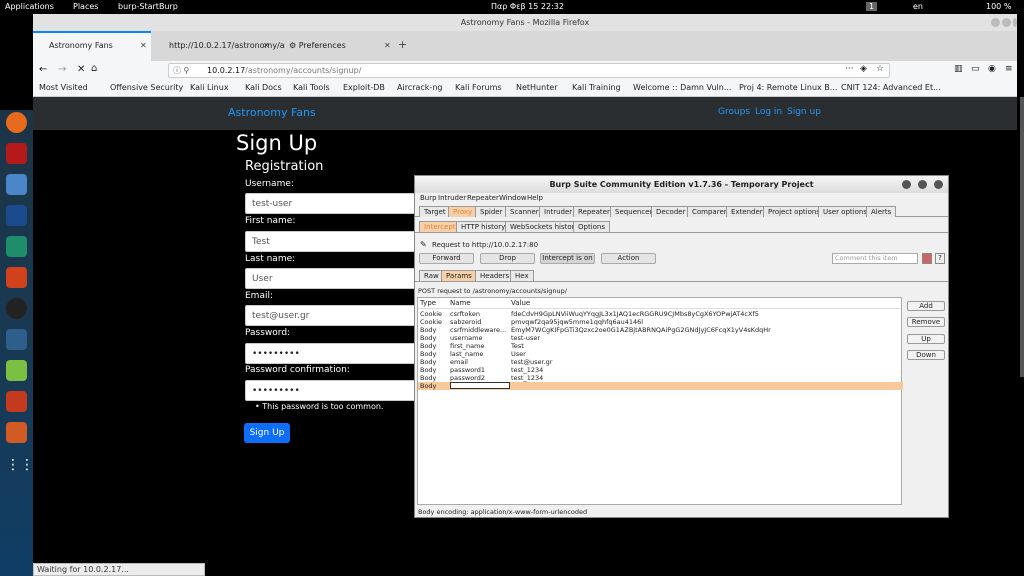 The width and height of the screenshot is (1024, 576). I want to click on table-row: Body password1 test_1234, so click(660, 370).